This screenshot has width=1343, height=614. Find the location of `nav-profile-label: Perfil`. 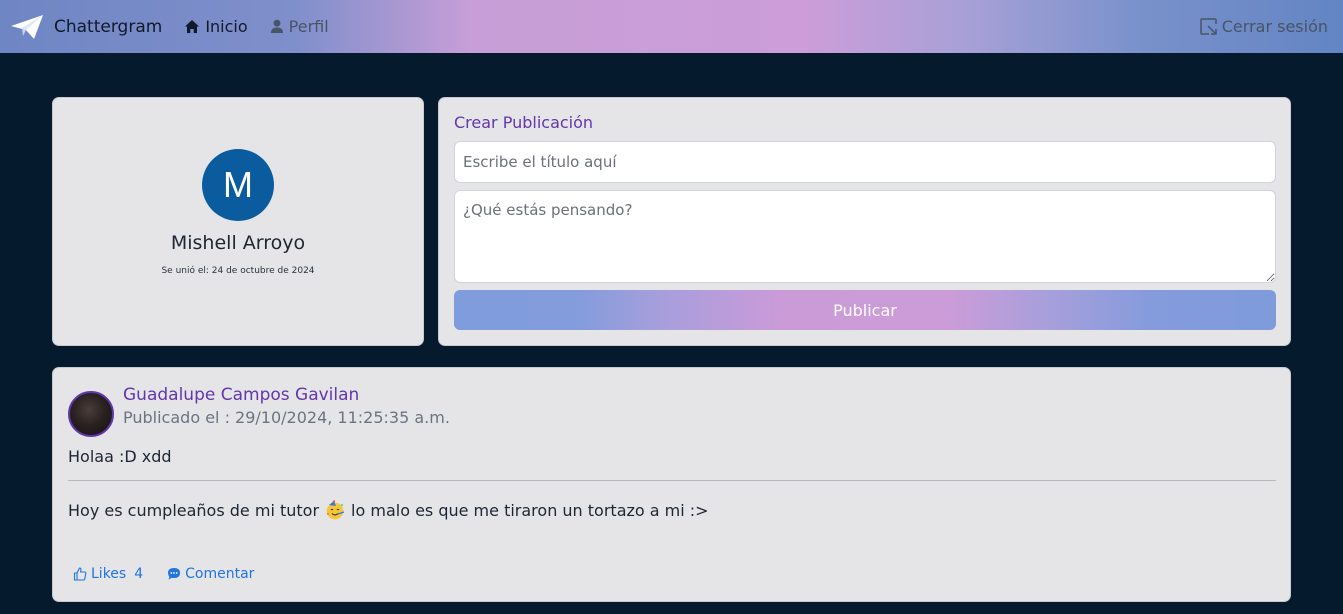

nav-profile-label: Perfil is located at coordinates (308, 26).